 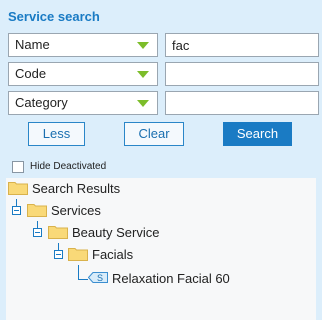 What do you see at coordinates (242, 45) in the screenshot?
I see `filter-value-name-input` at bounding box center [242, 45].